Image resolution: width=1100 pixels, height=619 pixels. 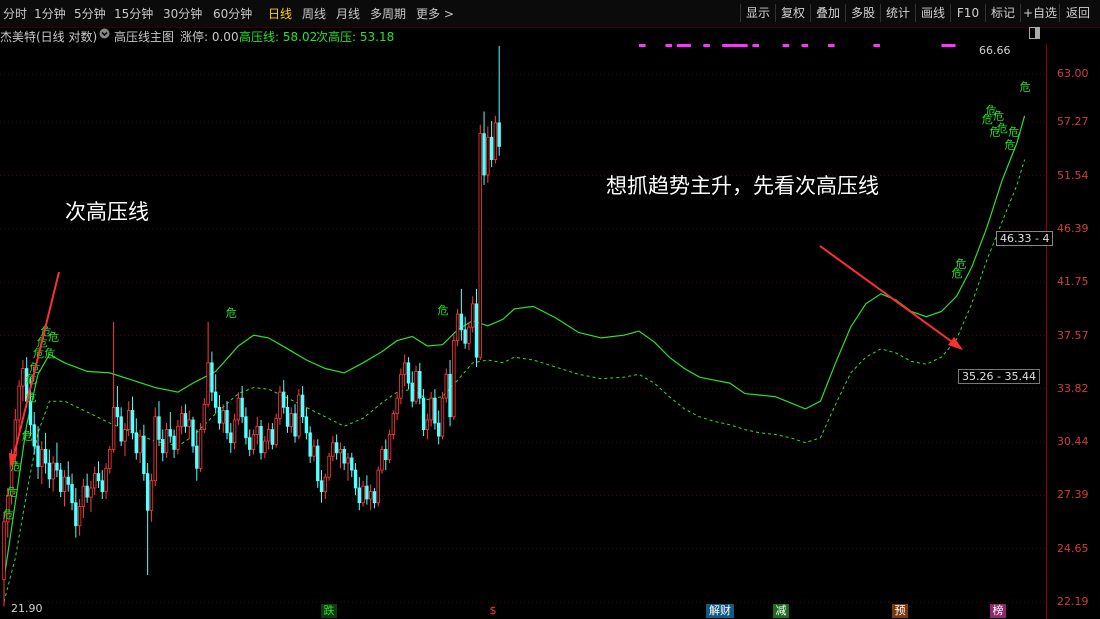 What do you see at coordinates (209, 37) in the screenshot?
I see `zhangting-value: 涨停: 0.00` at bounding box center [209, 37].